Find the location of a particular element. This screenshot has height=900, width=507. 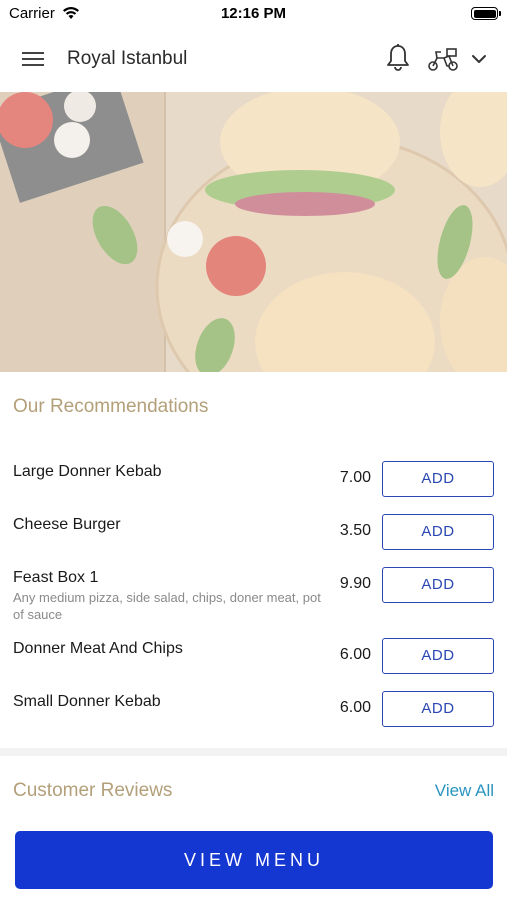

battery-tip is located at coordinates (500, 13).